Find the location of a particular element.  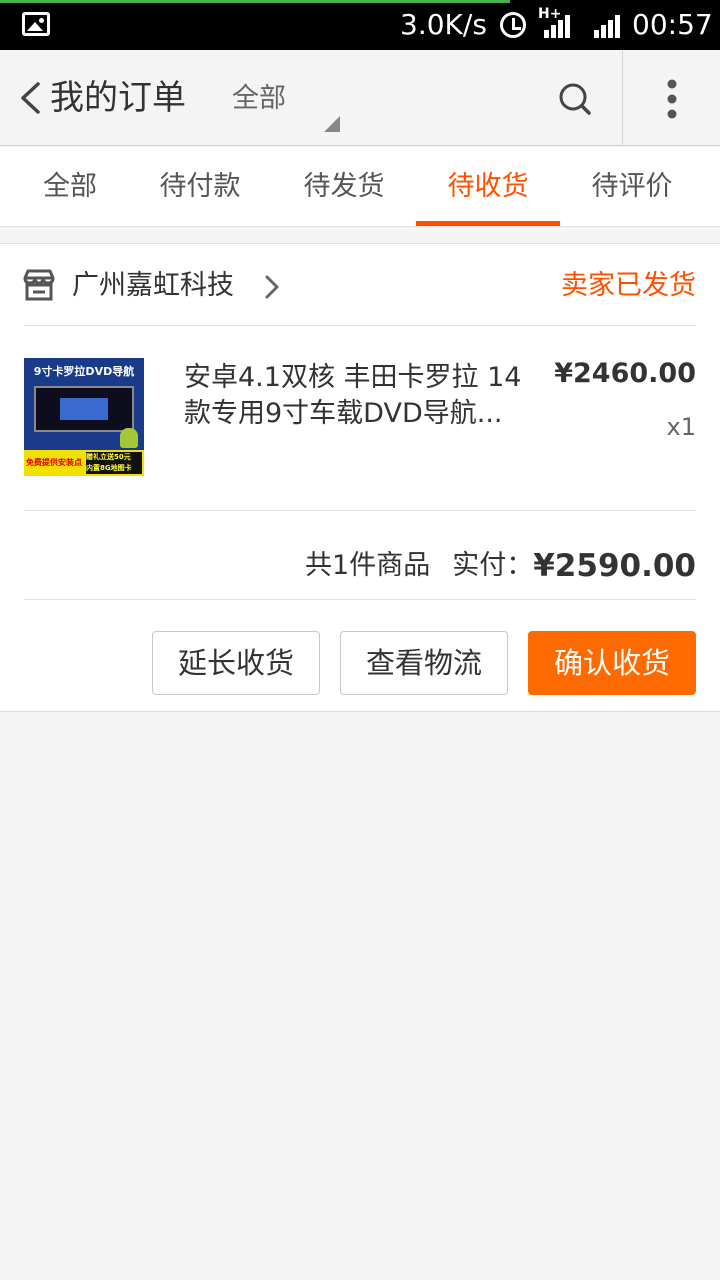

page-title: 我的订单 is located at coordinates (118, 98).